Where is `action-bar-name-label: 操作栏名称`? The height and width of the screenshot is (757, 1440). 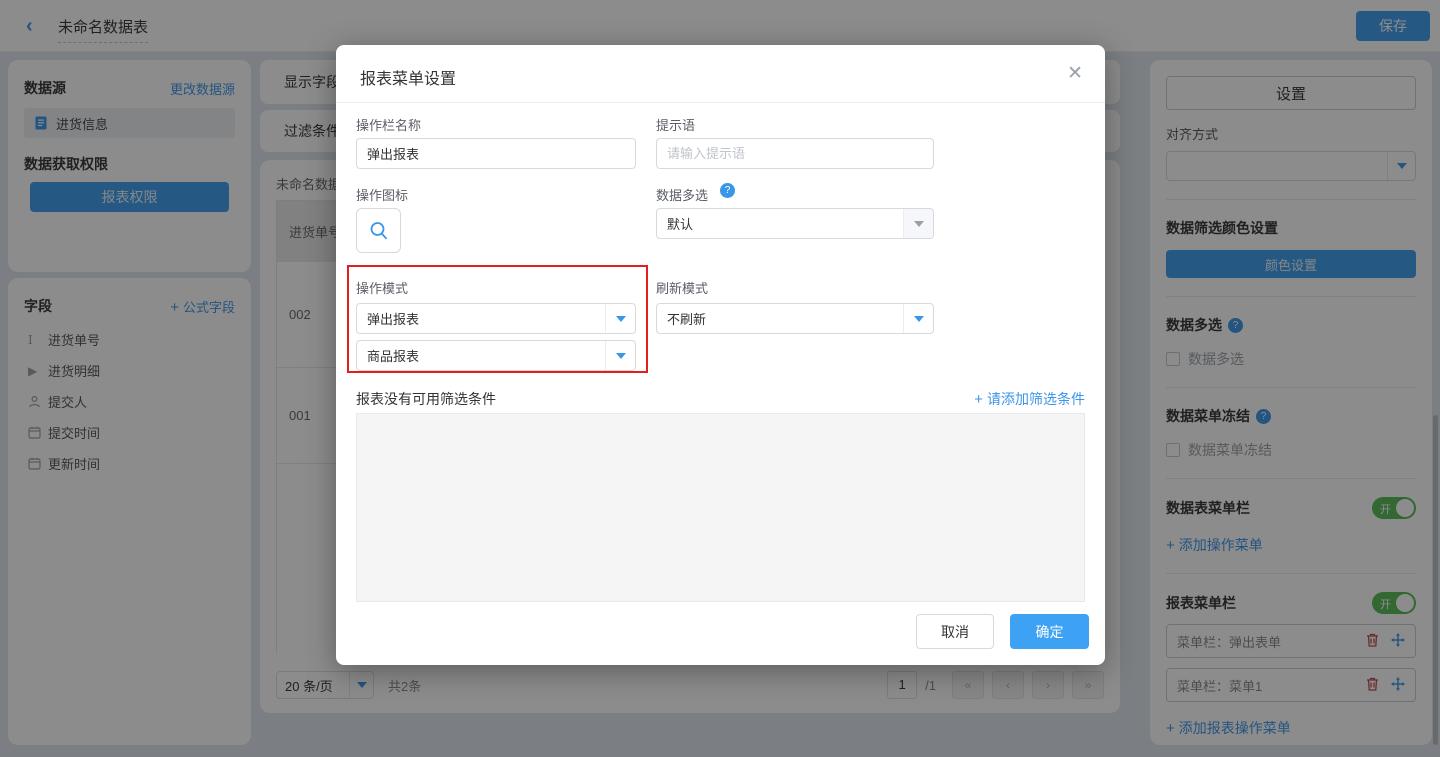 action-bar-name-label: 操作栏名称 is located at coordinates (389, 125).